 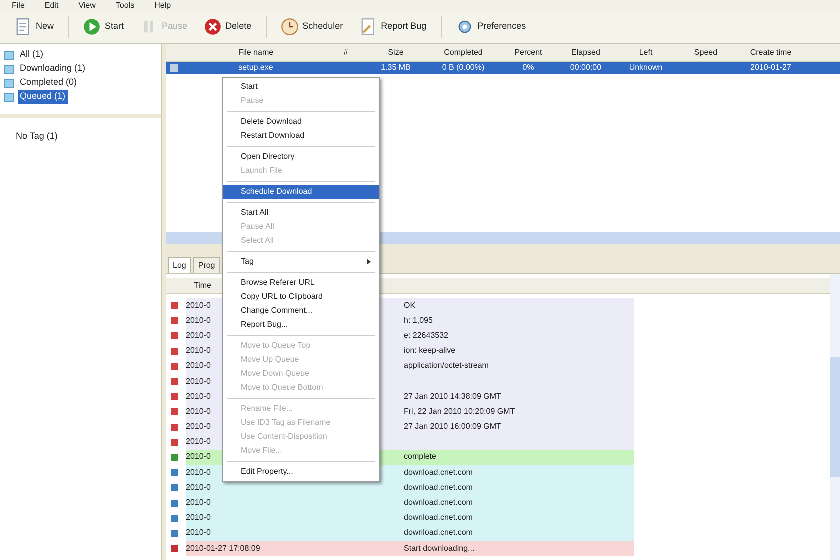 What do you see at coordinates (528, 52) in the screenshot?
I see `column-header: Percent` at bounding box center [528, 52].